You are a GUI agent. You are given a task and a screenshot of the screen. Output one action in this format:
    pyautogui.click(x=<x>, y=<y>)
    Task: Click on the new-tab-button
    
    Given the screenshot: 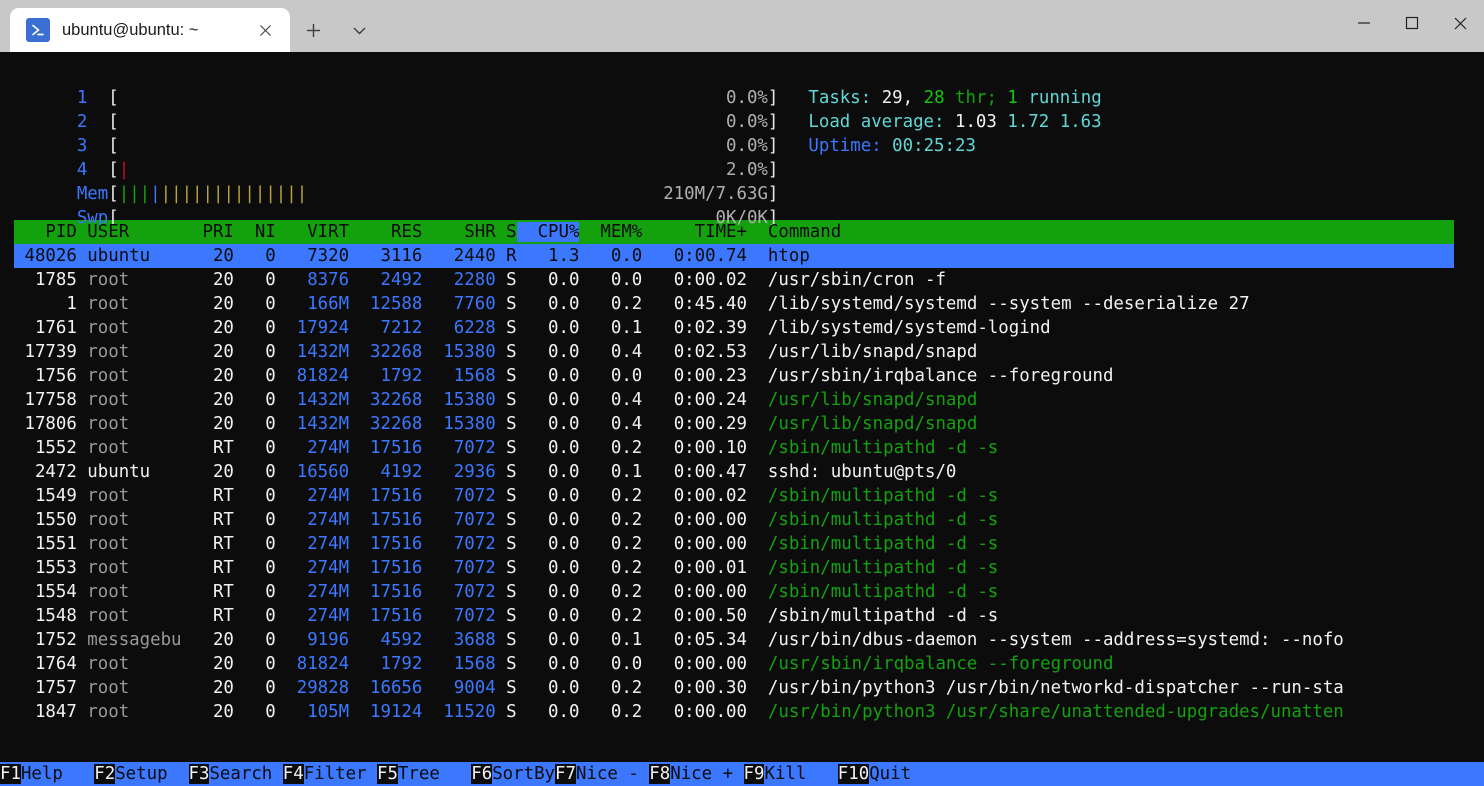 What is the action you would take?
    pyautogui.click(x=313, y=30)
    